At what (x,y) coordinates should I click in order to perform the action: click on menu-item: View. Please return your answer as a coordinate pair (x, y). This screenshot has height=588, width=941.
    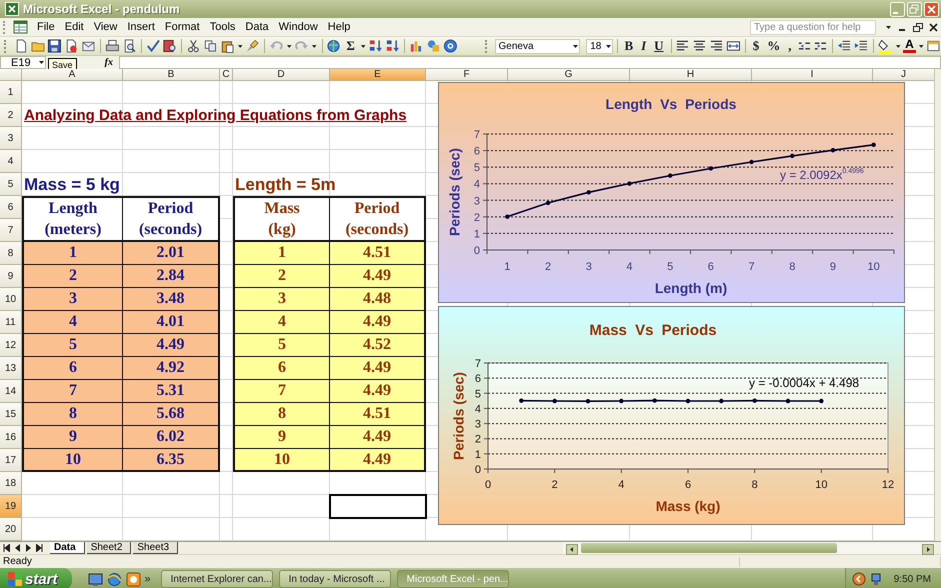
    Looking at the image, I should click on (105, 27).